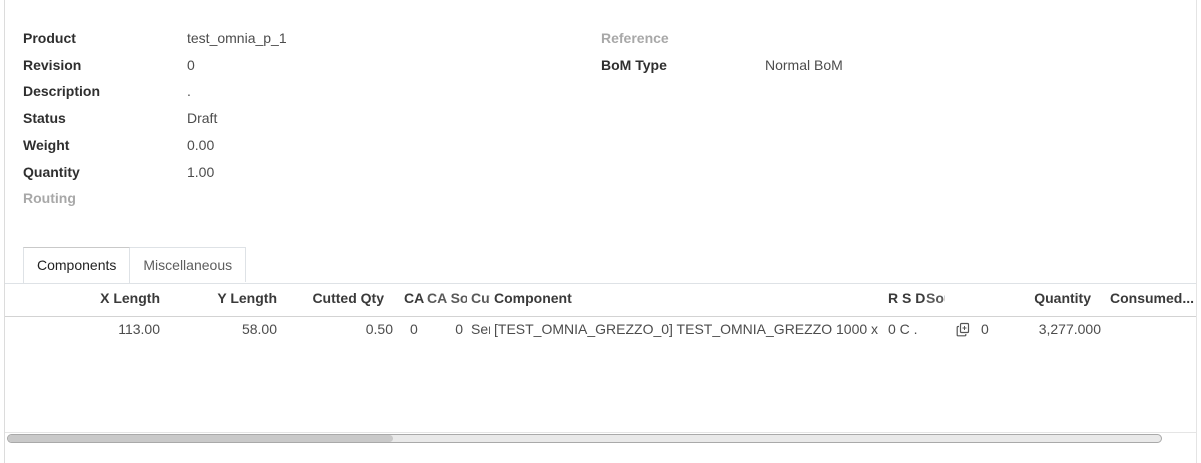 This screenshot has height=463, width=1201. Describe the element at coordinates (963, 329) in the screenshot. I see `copy-icon` at that location.